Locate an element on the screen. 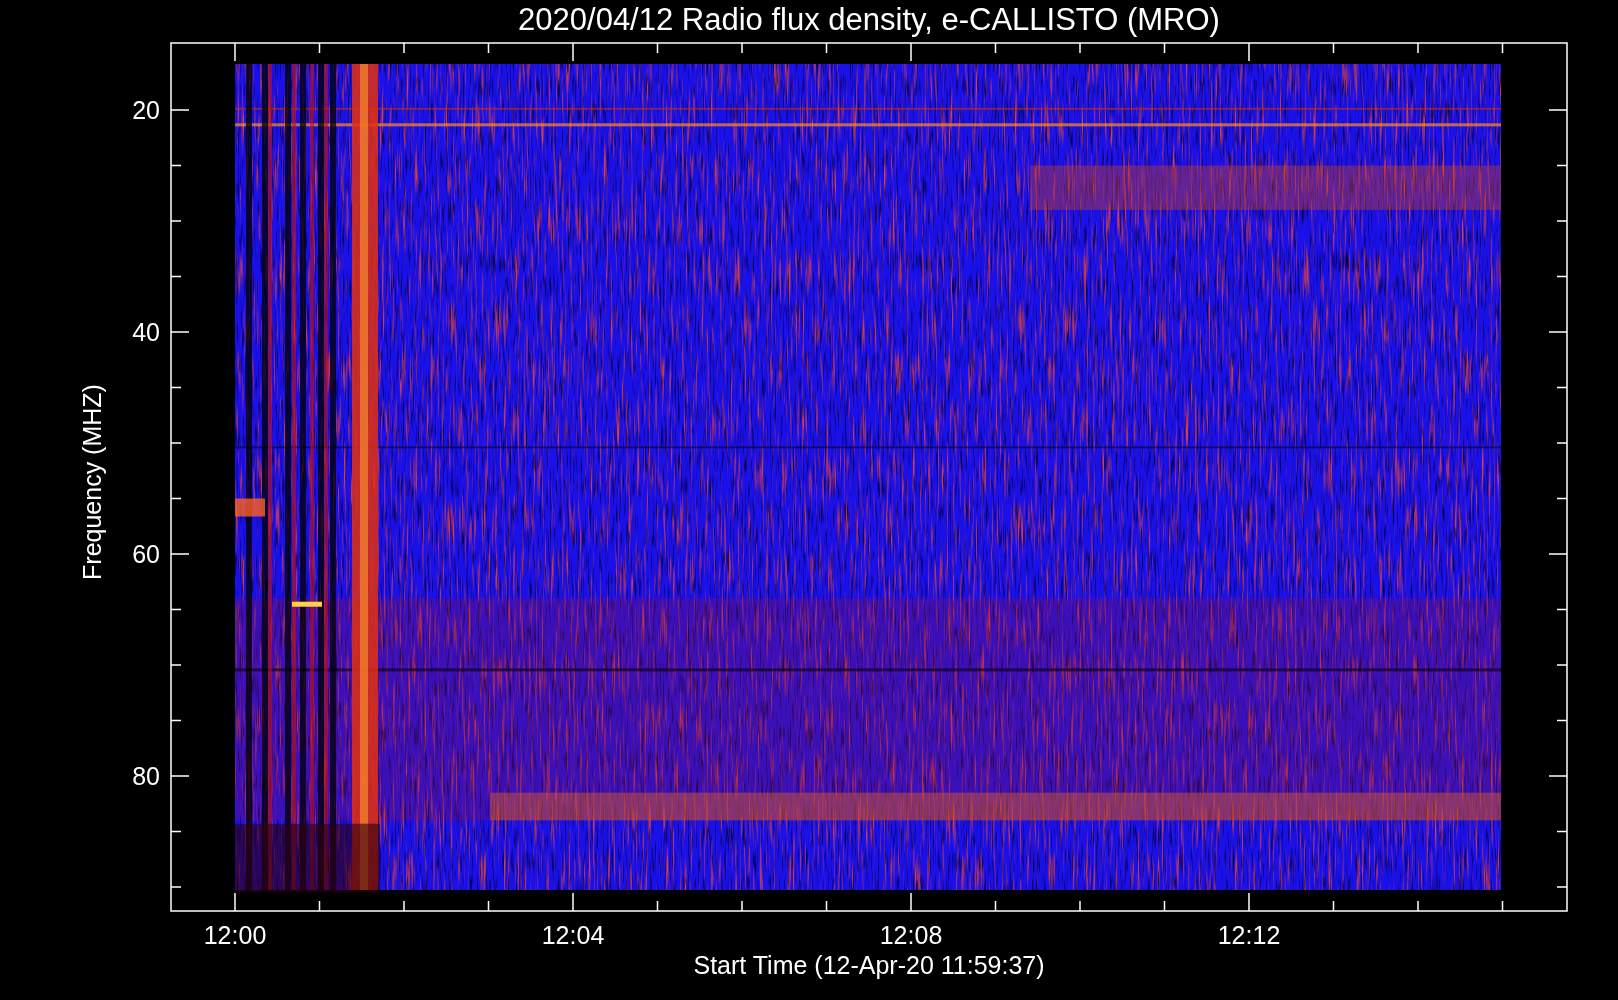 This screenshot has width=1618, height=1000. x-tick-label: 12:12 is located at coordinates (1249, 935).